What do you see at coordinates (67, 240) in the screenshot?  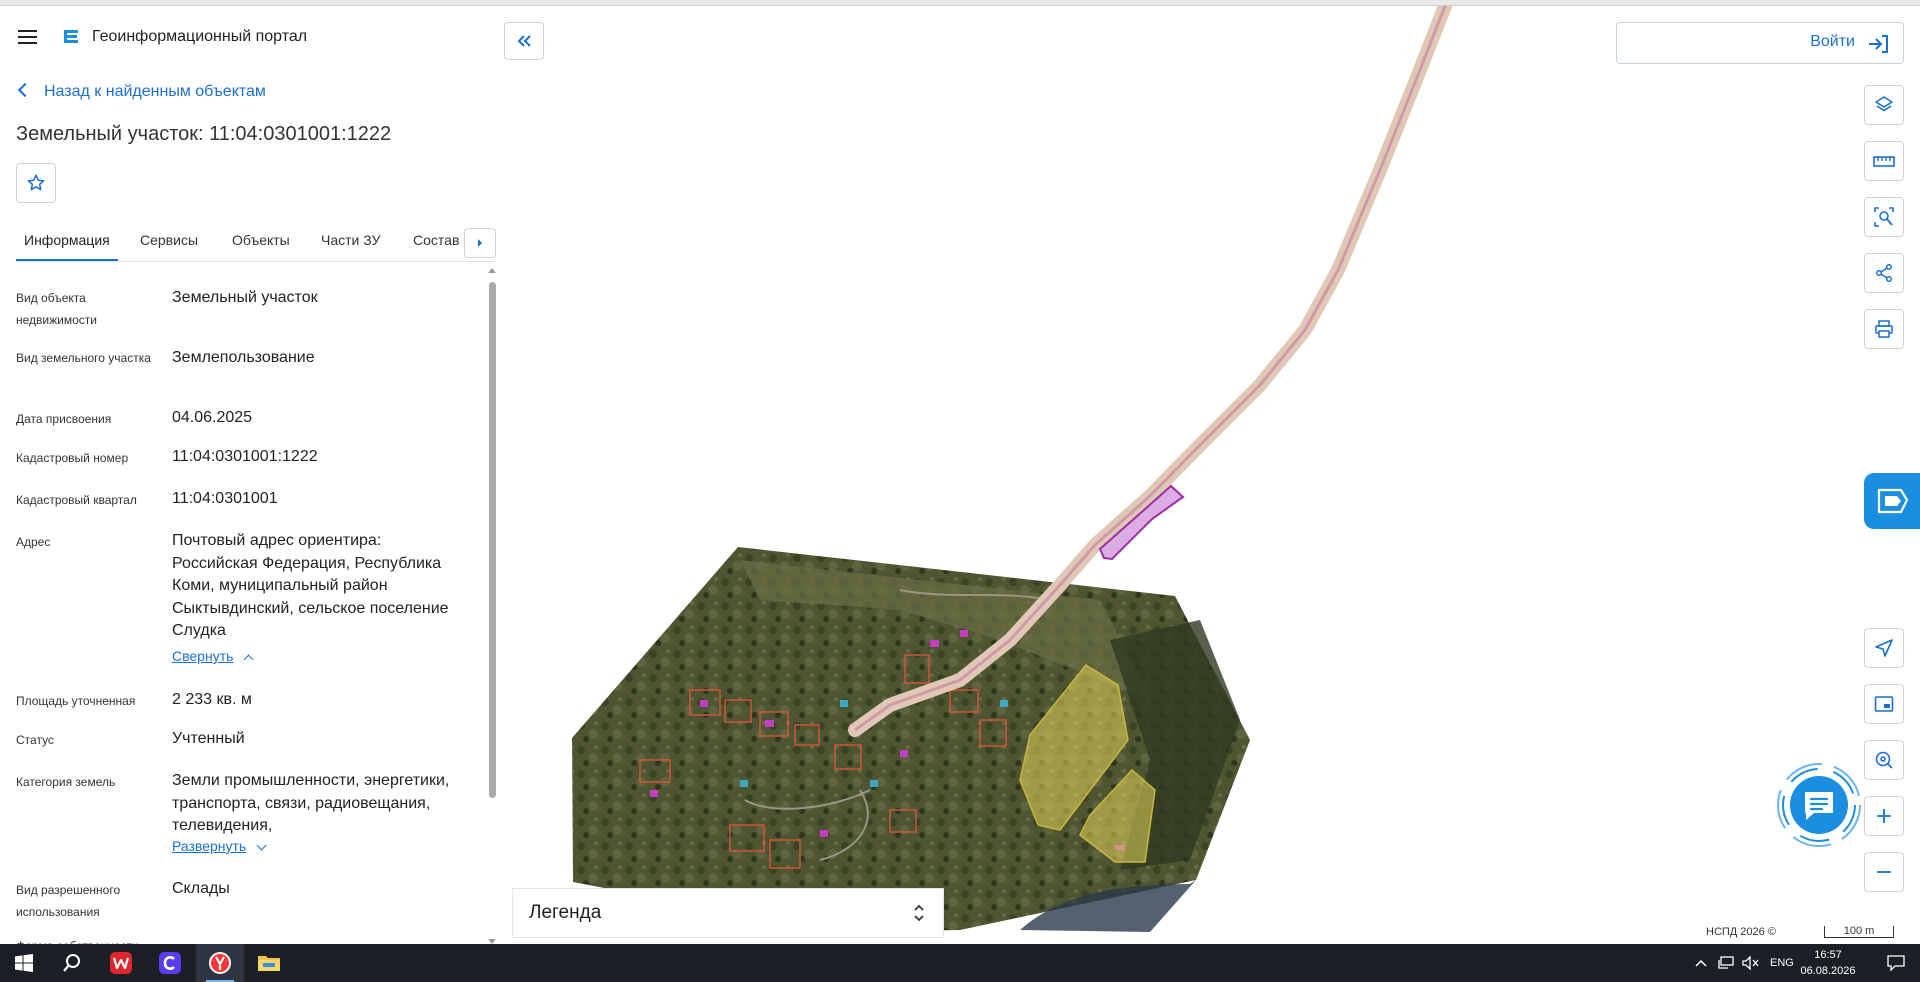 I see `tab-information: Информация` at bounding box center [67, 240].